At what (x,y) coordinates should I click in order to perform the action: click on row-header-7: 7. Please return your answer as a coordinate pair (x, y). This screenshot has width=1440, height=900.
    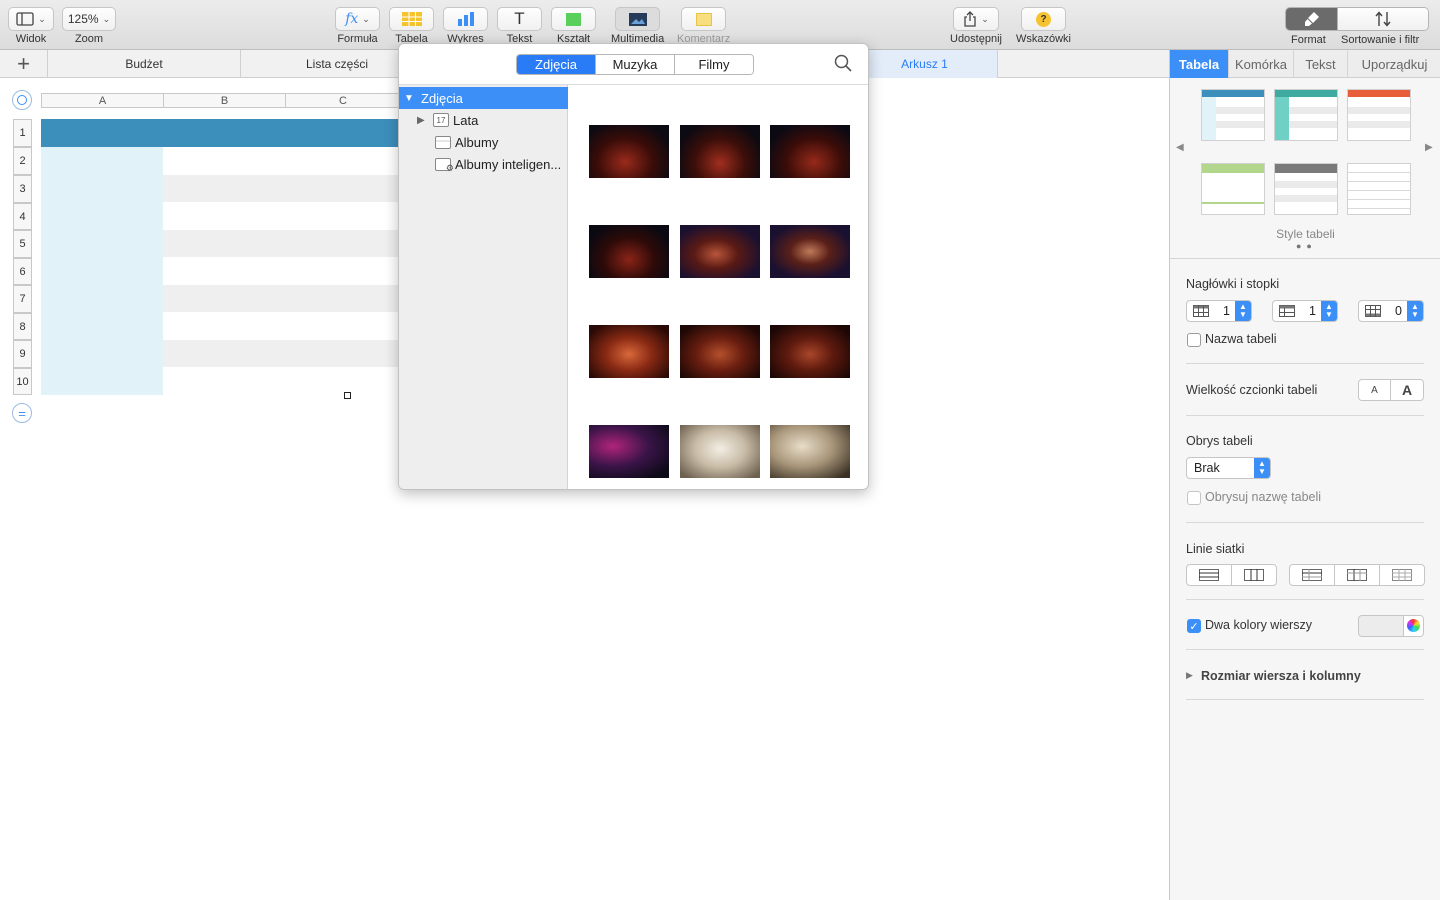
    Looking at the image, I should click on (22, 299).